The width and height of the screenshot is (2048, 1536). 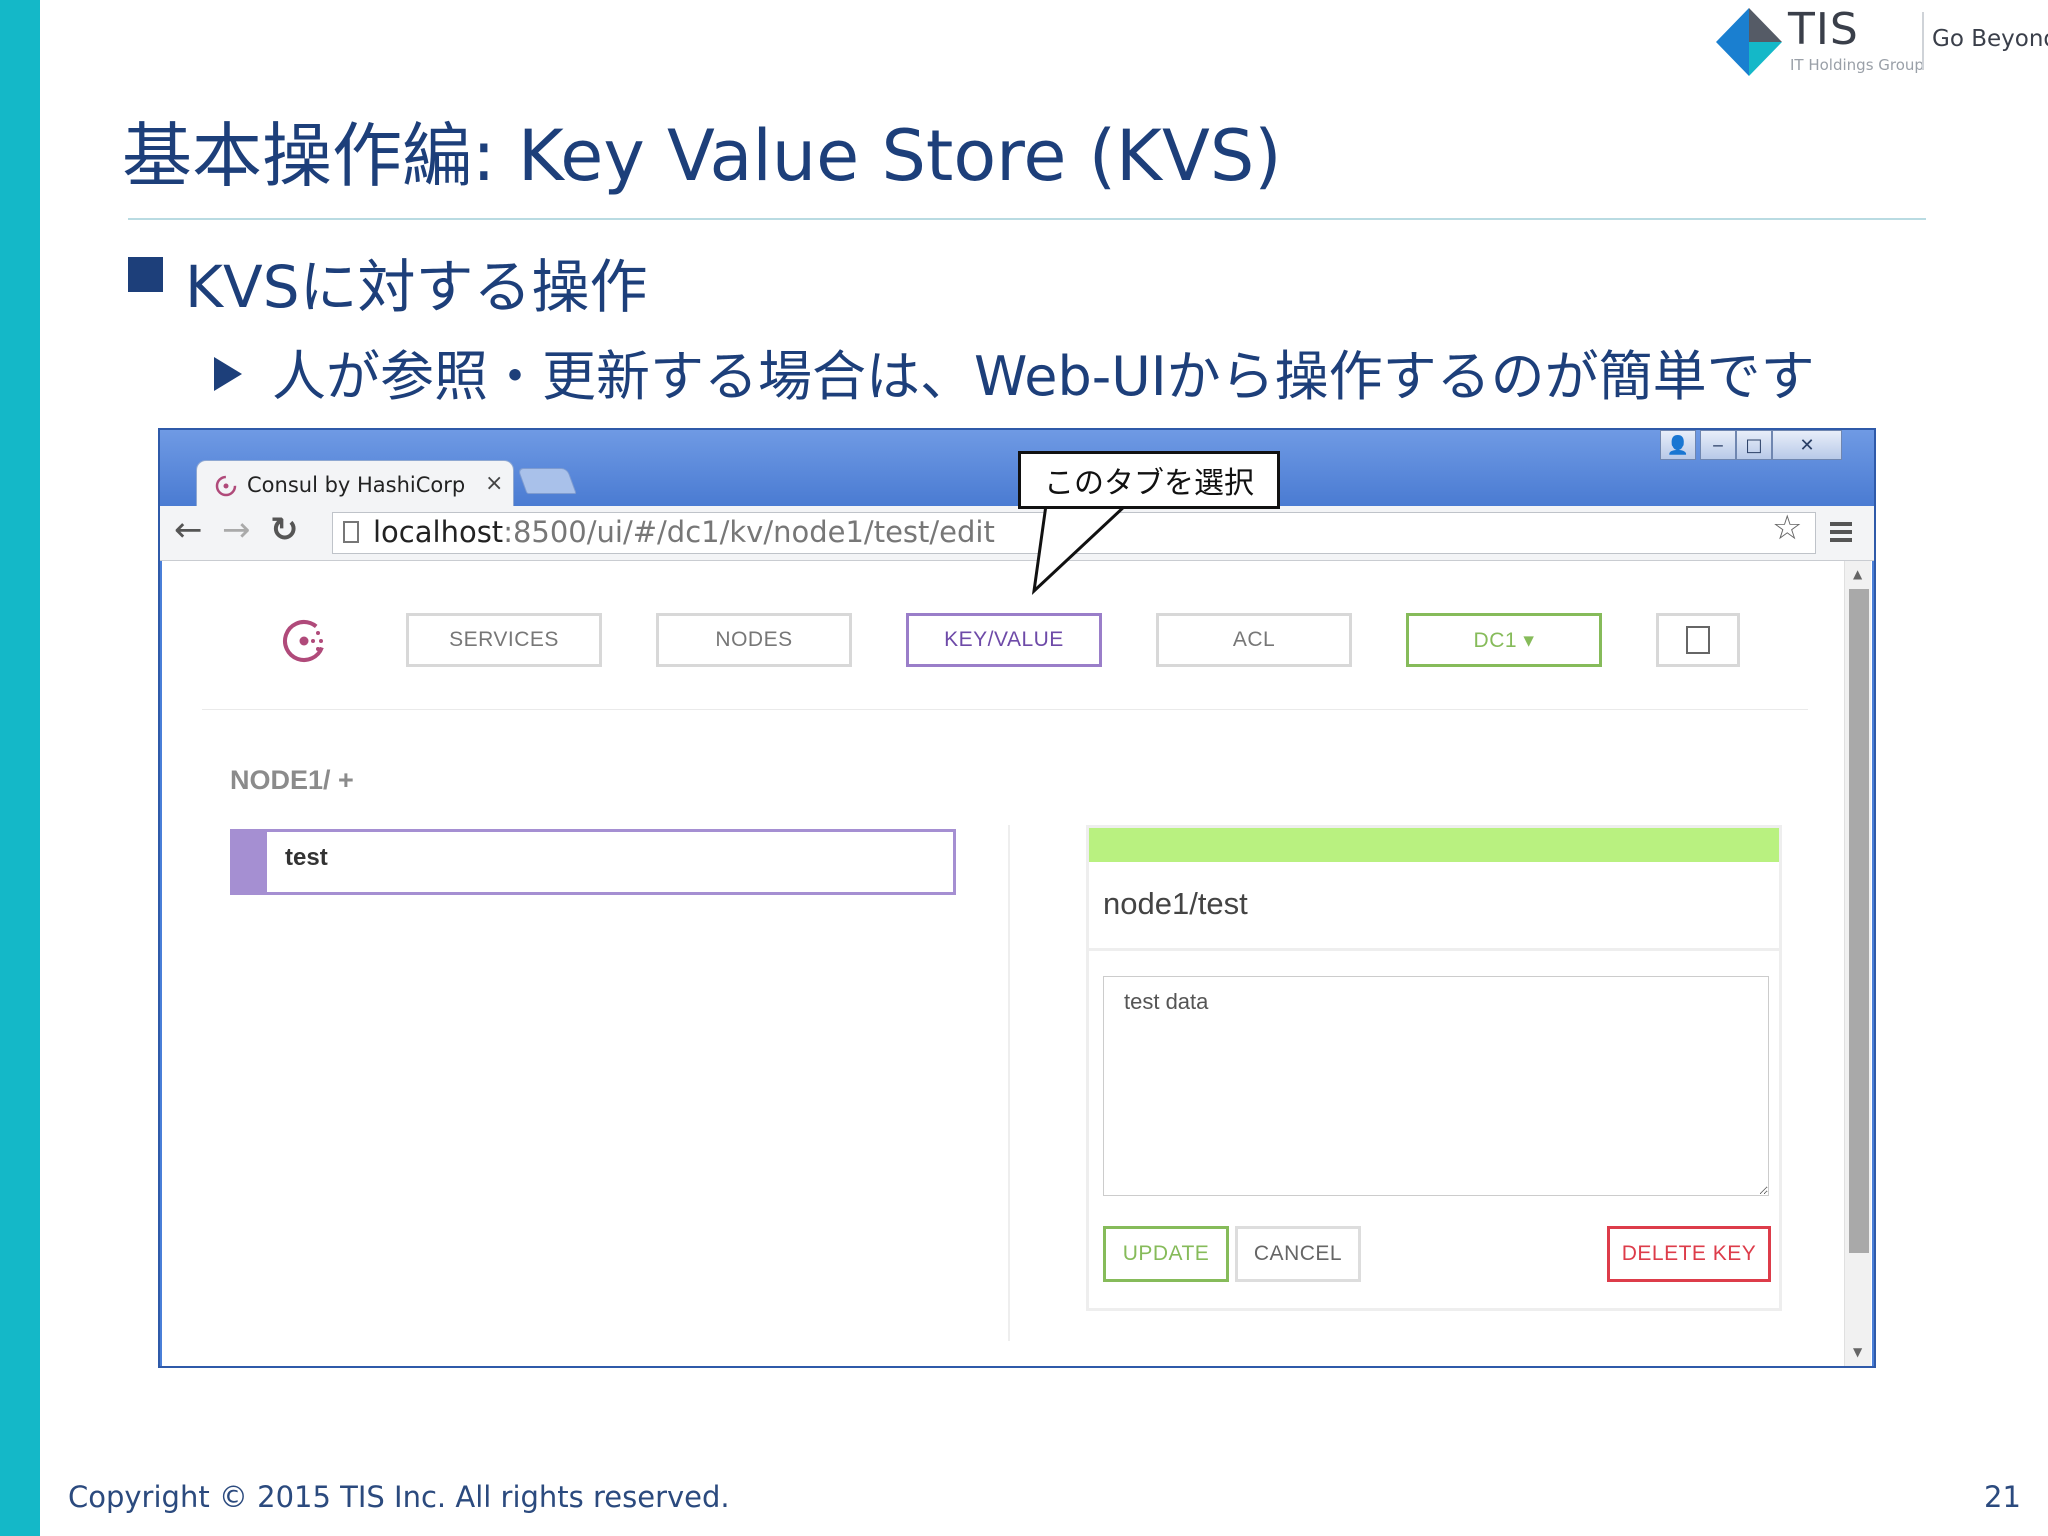 What do you see at coordinates (1434, 949) in the screenshot?
I see `panel-divider` at bounding box center [1434, 949].